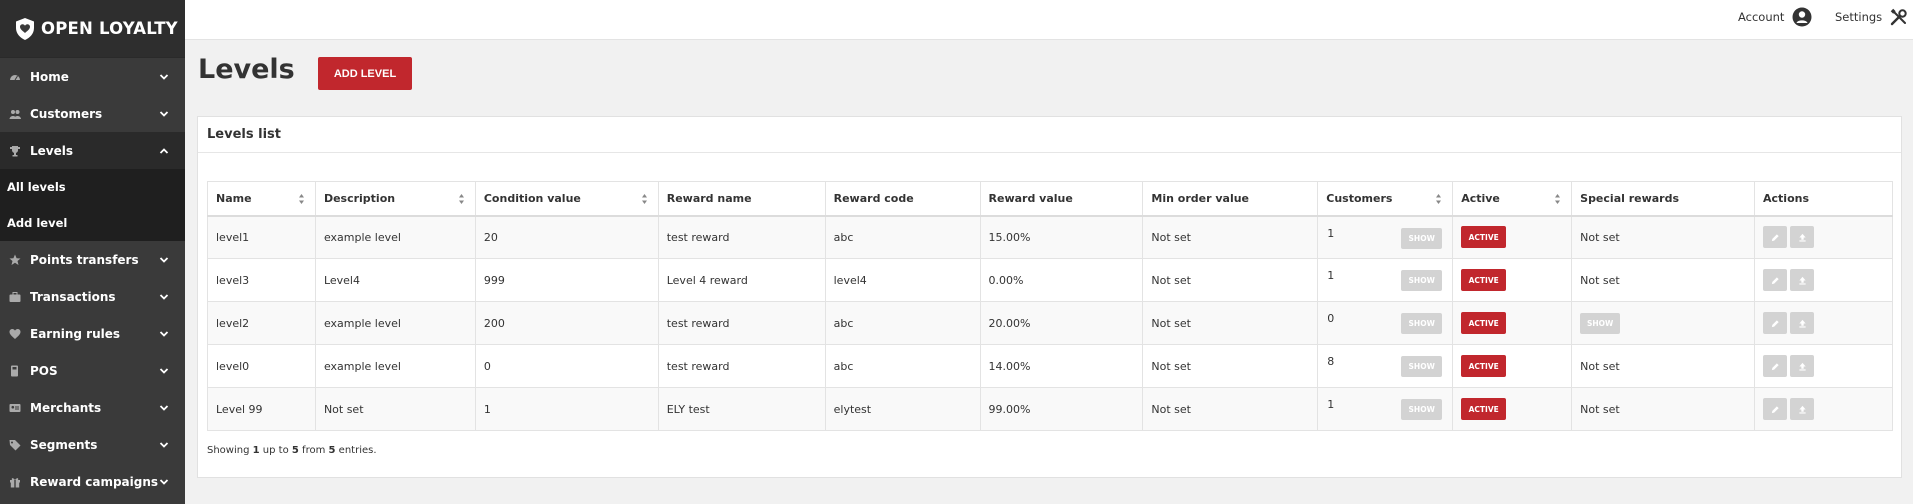 Image resolution: width=1913 pixels, height=504 pixels. I want to click on sidebar-submenu-levels: All levels Add level, so click(92, 205).